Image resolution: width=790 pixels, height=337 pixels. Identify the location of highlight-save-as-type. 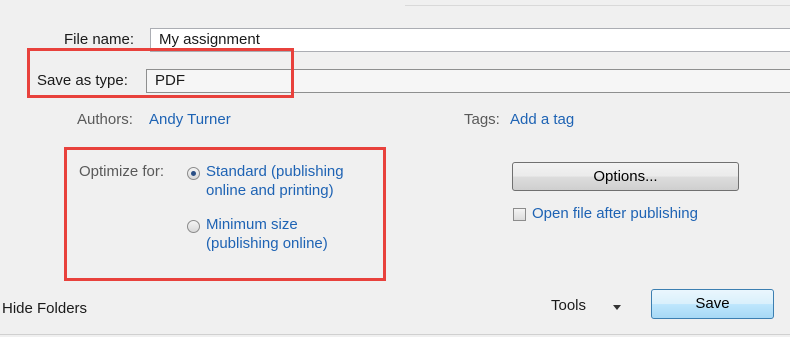
(160, 73).